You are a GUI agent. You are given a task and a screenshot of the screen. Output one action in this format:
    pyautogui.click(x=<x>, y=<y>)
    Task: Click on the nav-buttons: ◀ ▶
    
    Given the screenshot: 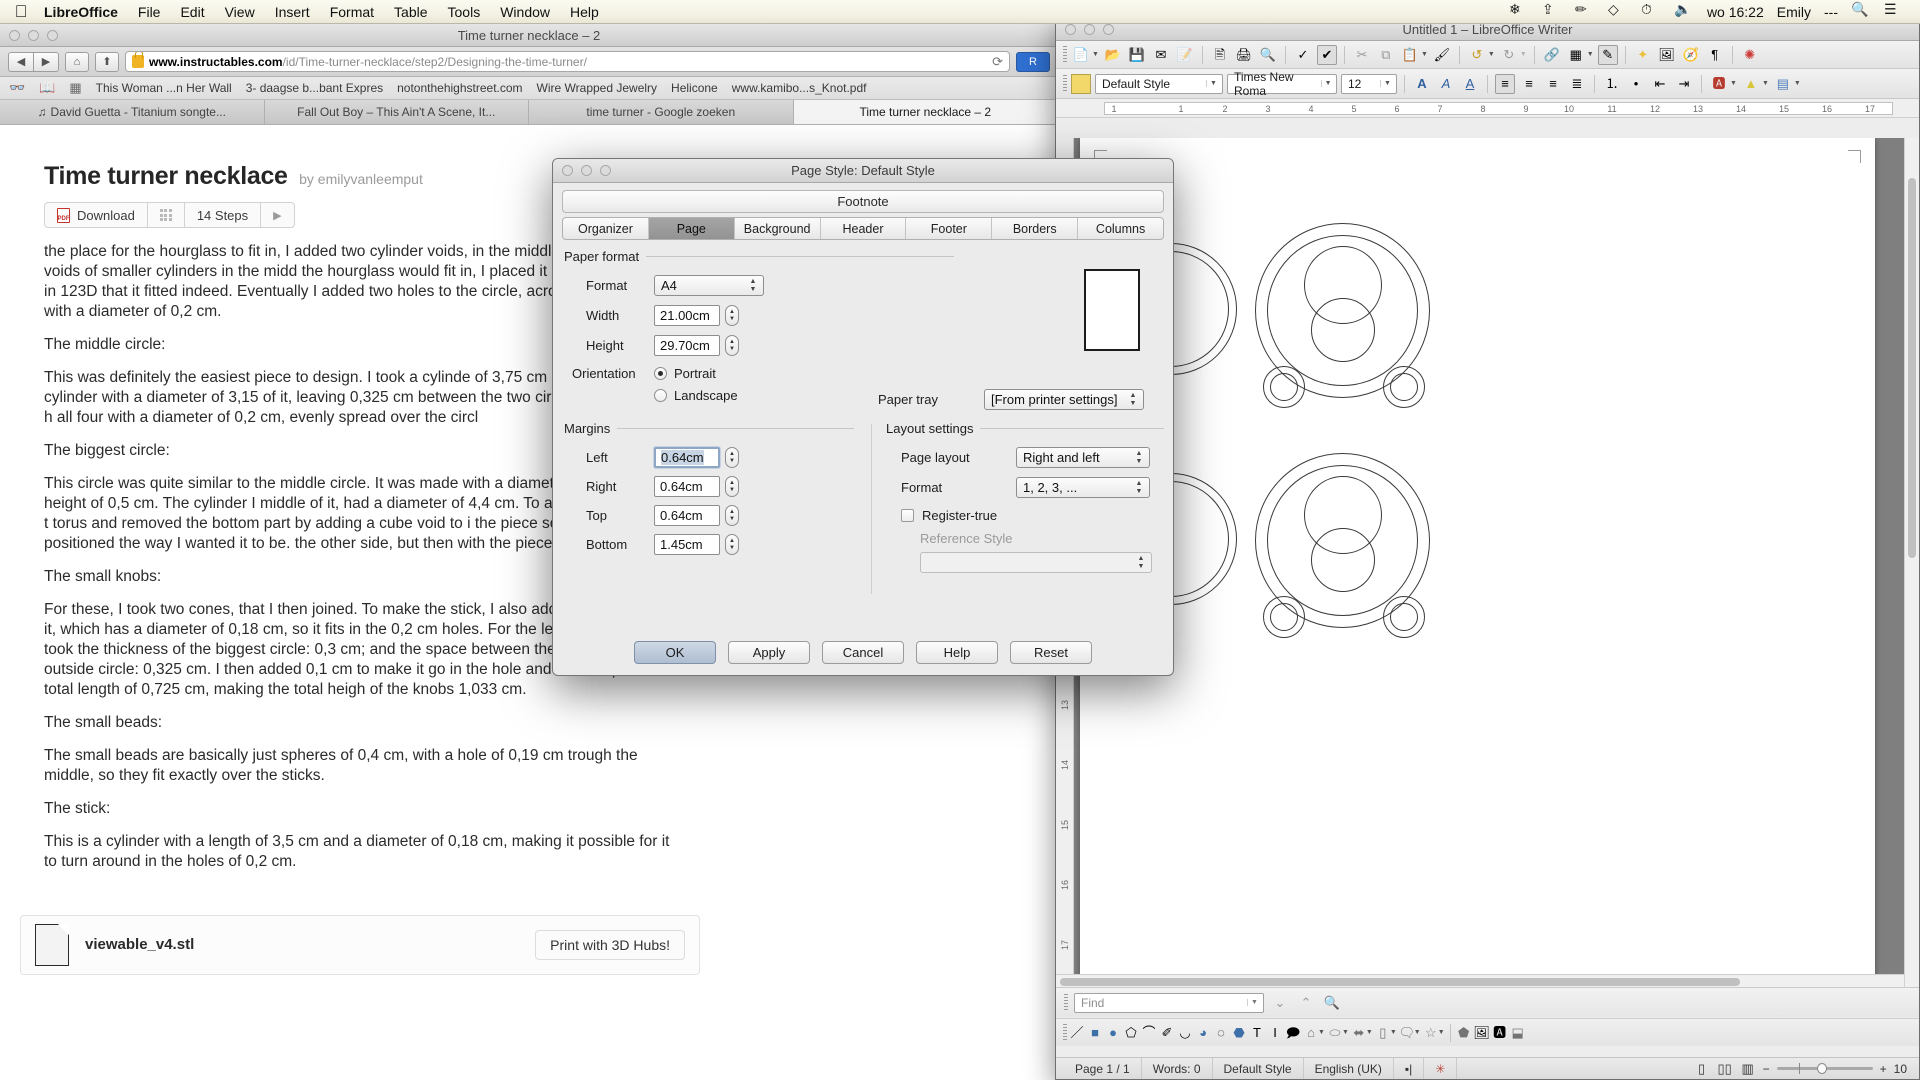 What is the action you would take?
    pyautogui.click(x=33, y=61)
    